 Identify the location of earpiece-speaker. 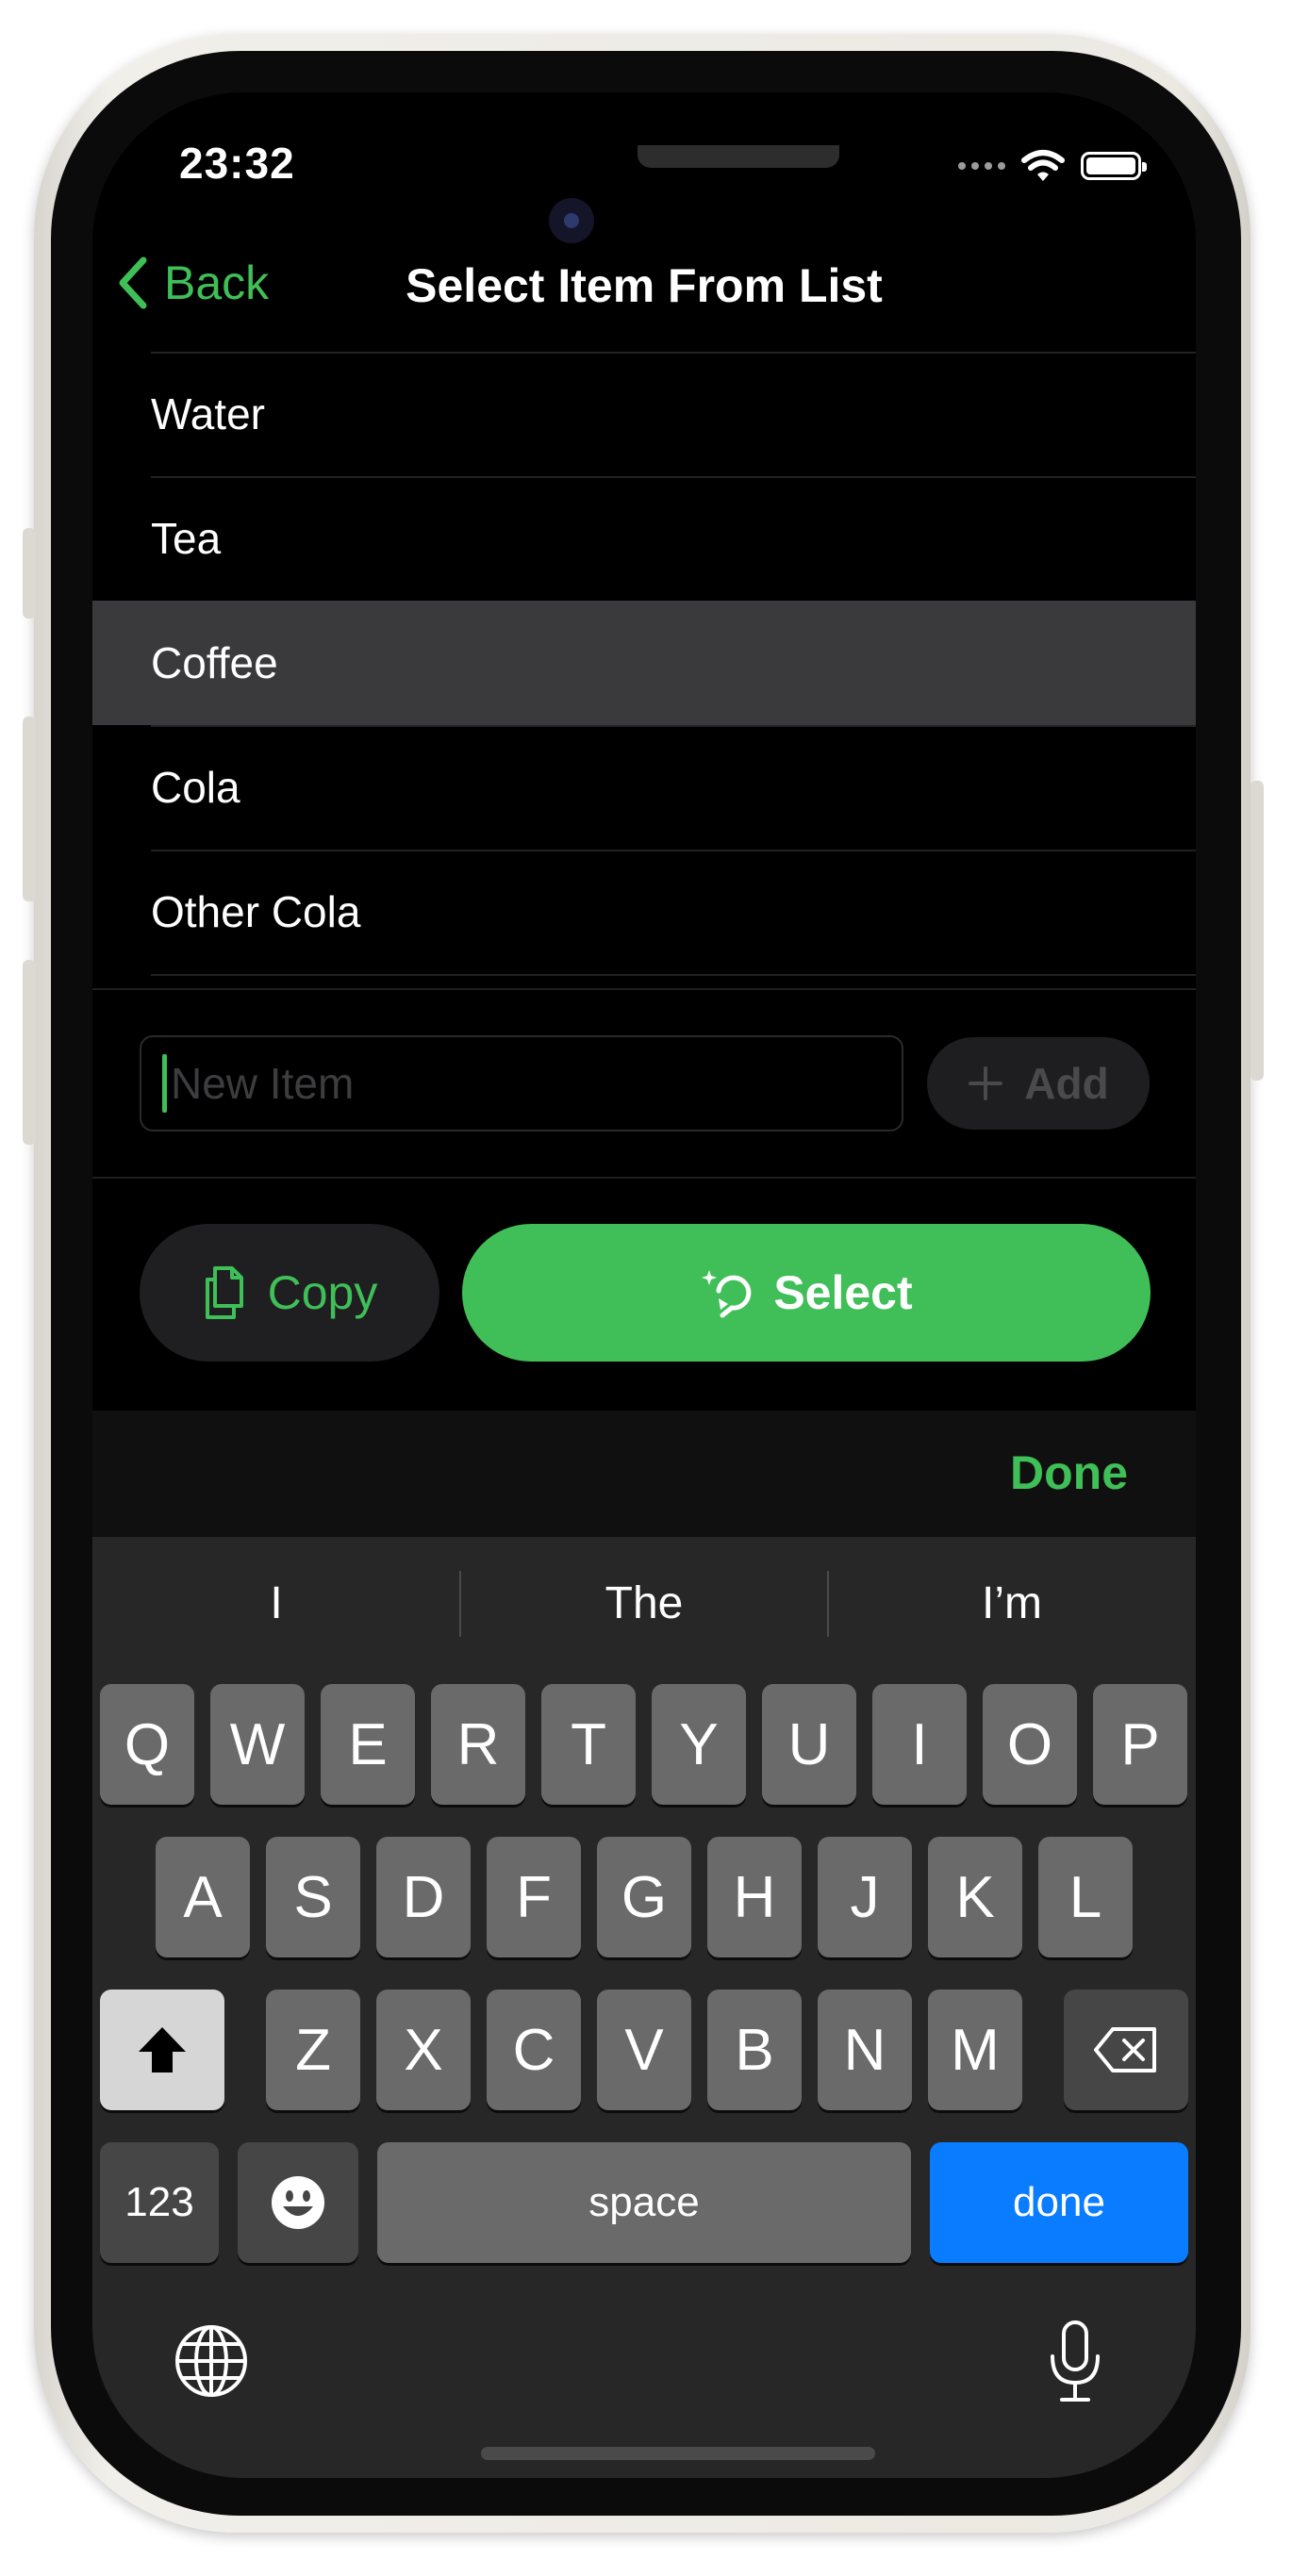
(738, 156).